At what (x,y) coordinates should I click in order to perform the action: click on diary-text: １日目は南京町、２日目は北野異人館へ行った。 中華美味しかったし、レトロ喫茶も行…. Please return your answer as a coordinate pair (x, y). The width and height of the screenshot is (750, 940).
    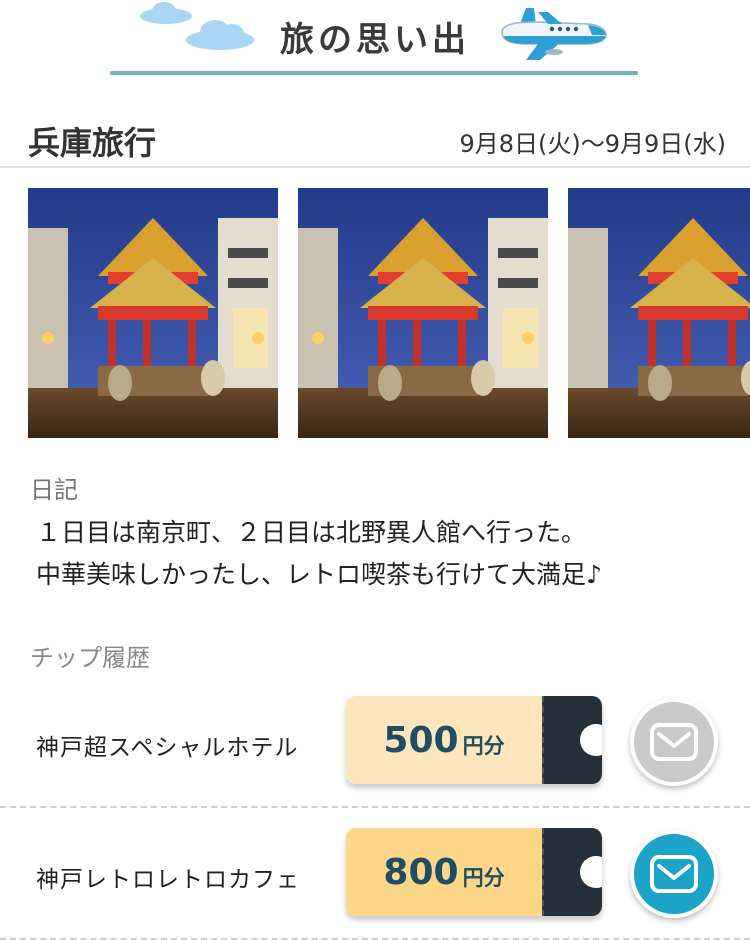
    Looking at the image, I should click on (386, 554).